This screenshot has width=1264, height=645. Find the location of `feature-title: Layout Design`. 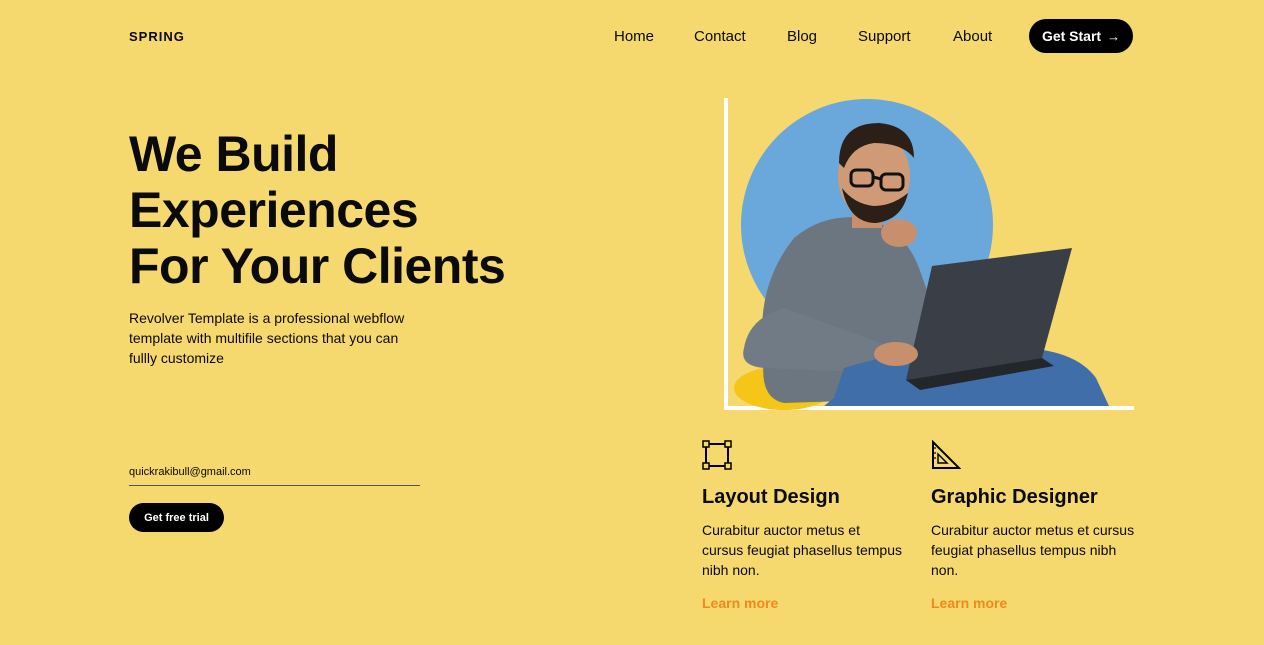

feature-title: Layout Design is located at coordinates (771, 497).